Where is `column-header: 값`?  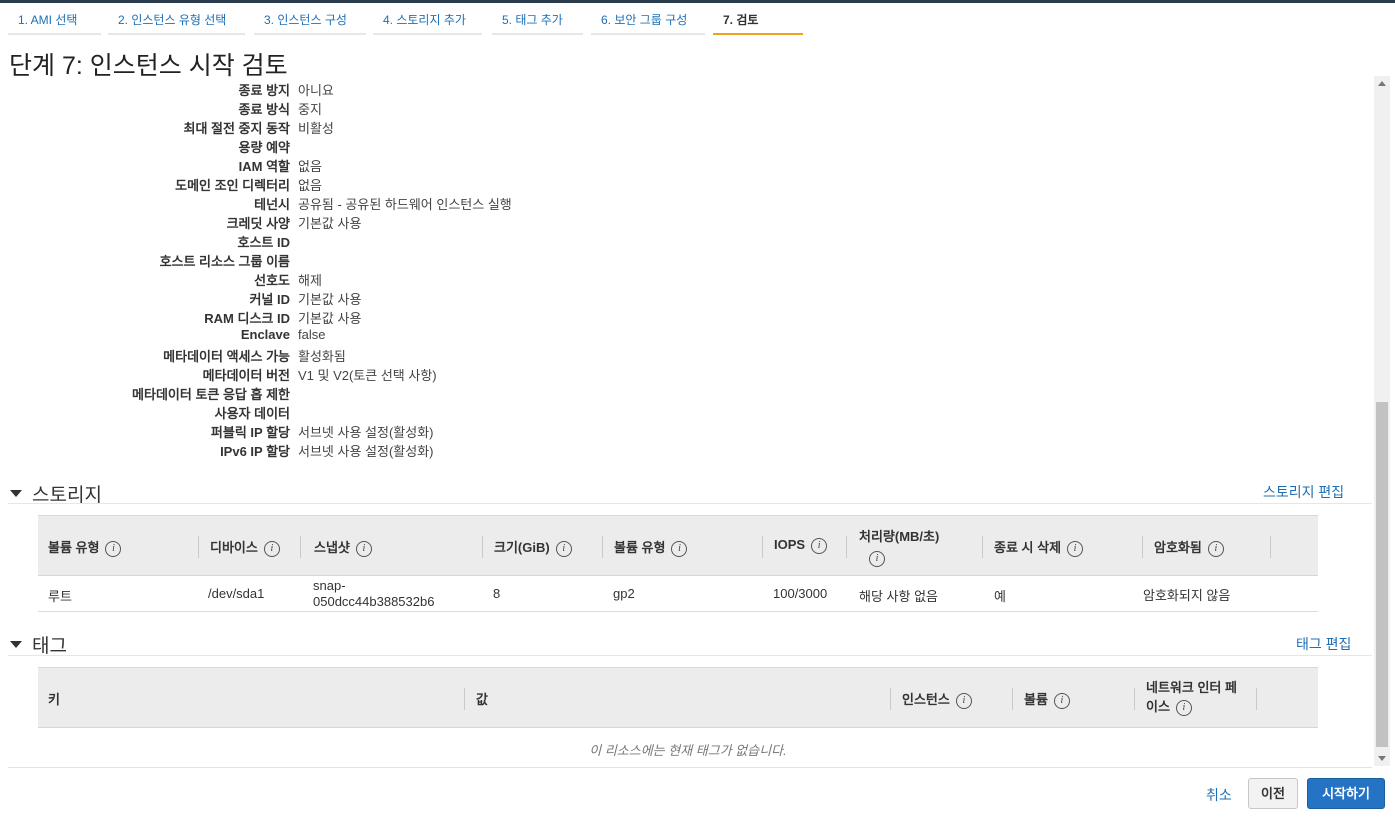
column-header: 값 is located at coordinates (482, 699).